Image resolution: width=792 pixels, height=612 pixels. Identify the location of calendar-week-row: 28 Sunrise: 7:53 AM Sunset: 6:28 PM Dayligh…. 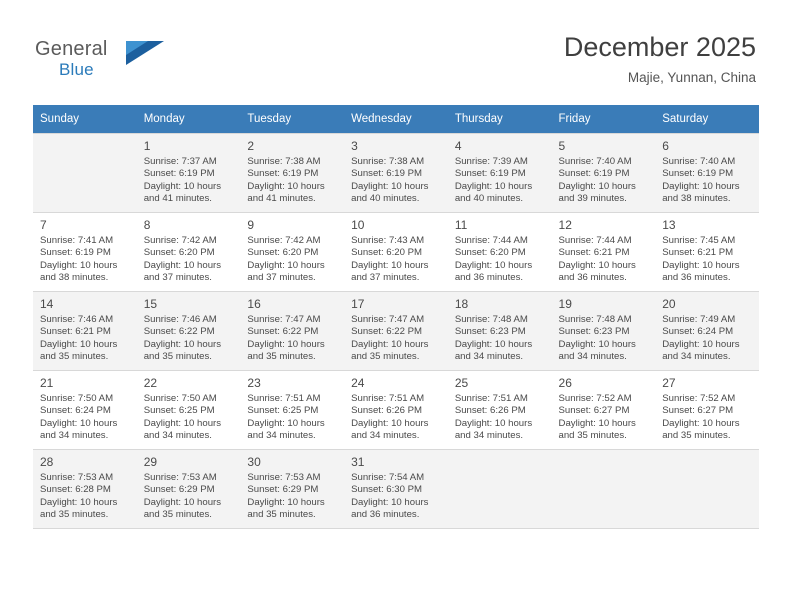
(396, 489).